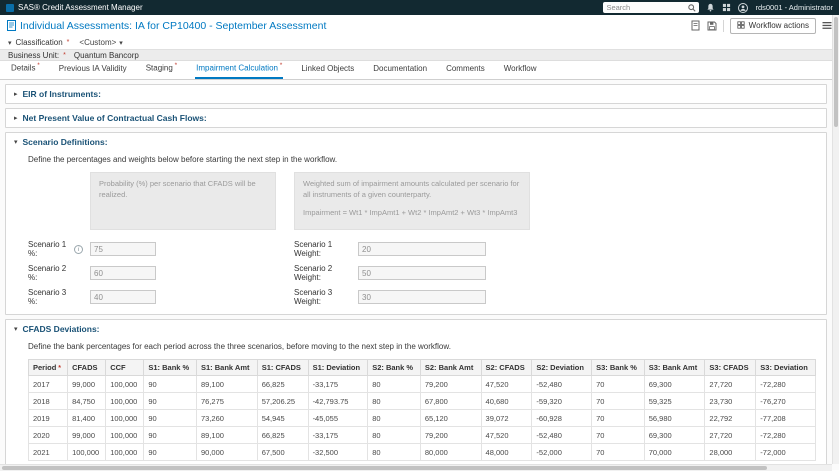 The image size is (839, 471). What do you see at coordinates (835, 239) in the screenshot?
I see `vertical-scrollbar` at bounding box center [835, 239].